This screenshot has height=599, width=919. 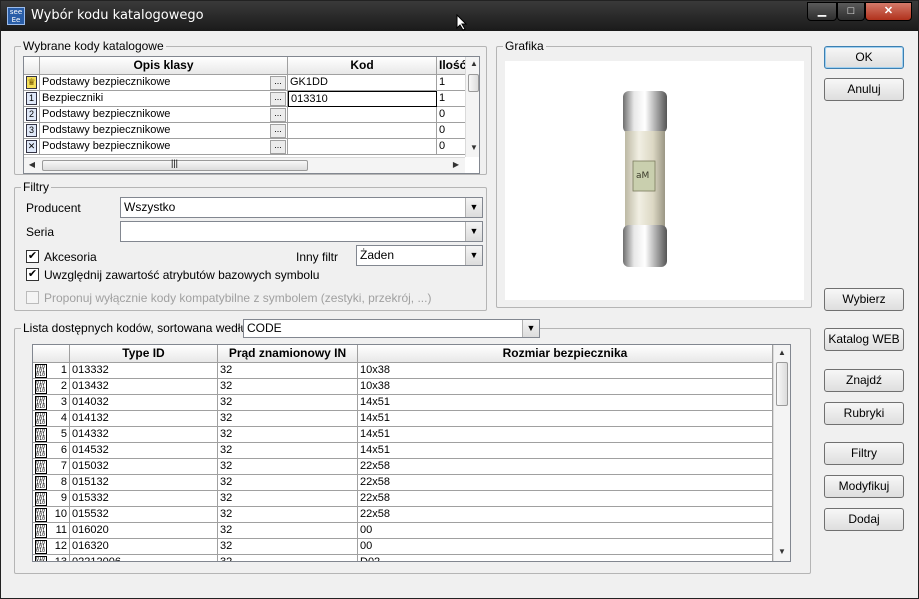 I want to click on row-header: 010 101 010 9, so click(x=51, y=499).